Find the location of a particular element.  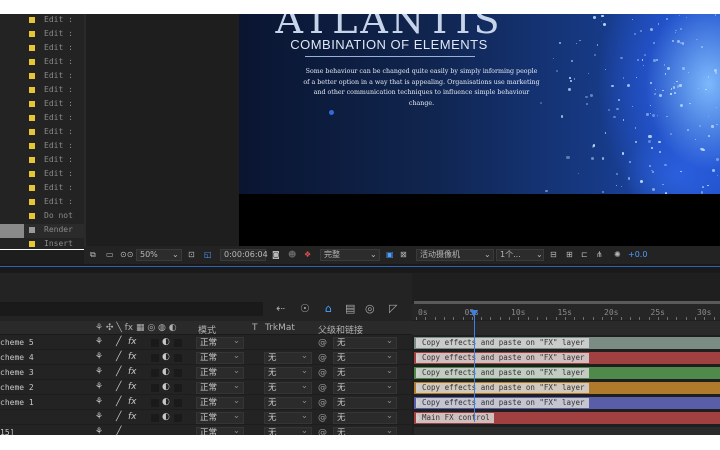

camera-icon: ◙ is located at coordinates (276, 255).